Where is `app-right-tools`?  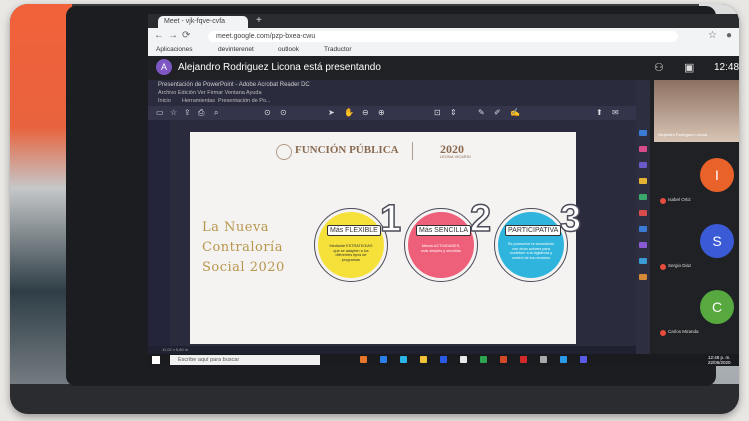 app-right-tools is located at coordinates (643, 217).